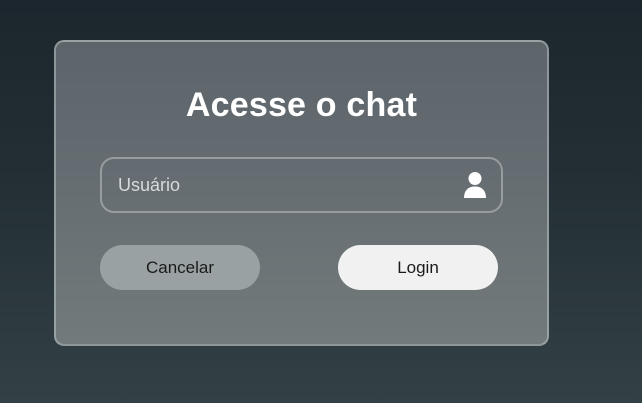  Describe the element at coordinates (180, 267) in the screenshot. I see `cancel-button: Cancelar` at that location.